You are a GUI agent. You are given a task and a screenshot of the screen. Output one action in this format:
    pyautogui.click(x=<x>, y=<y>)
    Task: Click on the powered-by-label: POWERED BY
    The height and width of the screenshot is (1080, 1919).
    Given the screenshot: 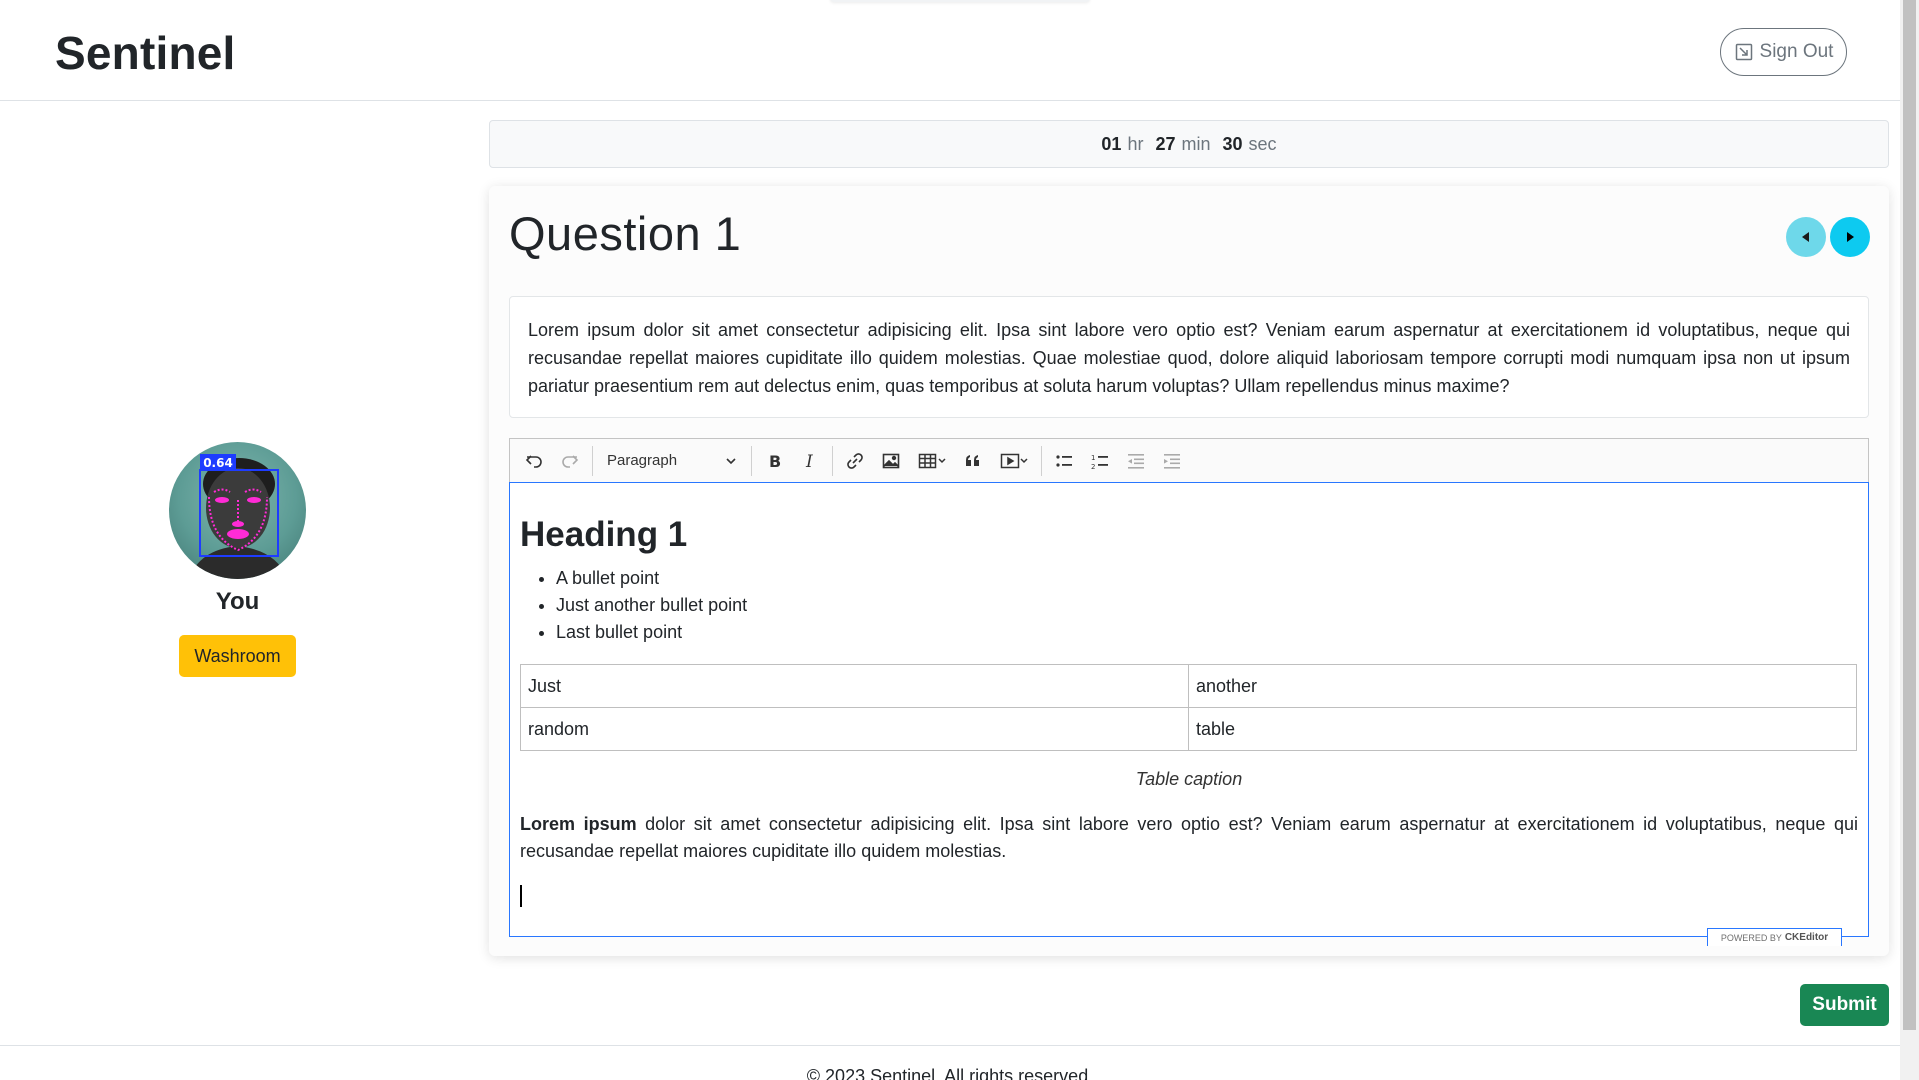 What is the action you would take?
    pyautogui.click(x=1751, y=937)
    